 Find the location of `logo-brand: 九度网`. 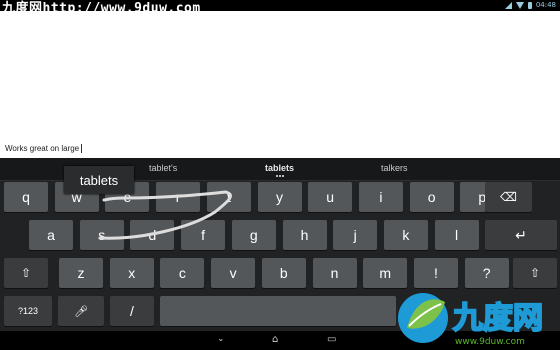

logo-brand: 九度网 is located at coordinates (498, 318).